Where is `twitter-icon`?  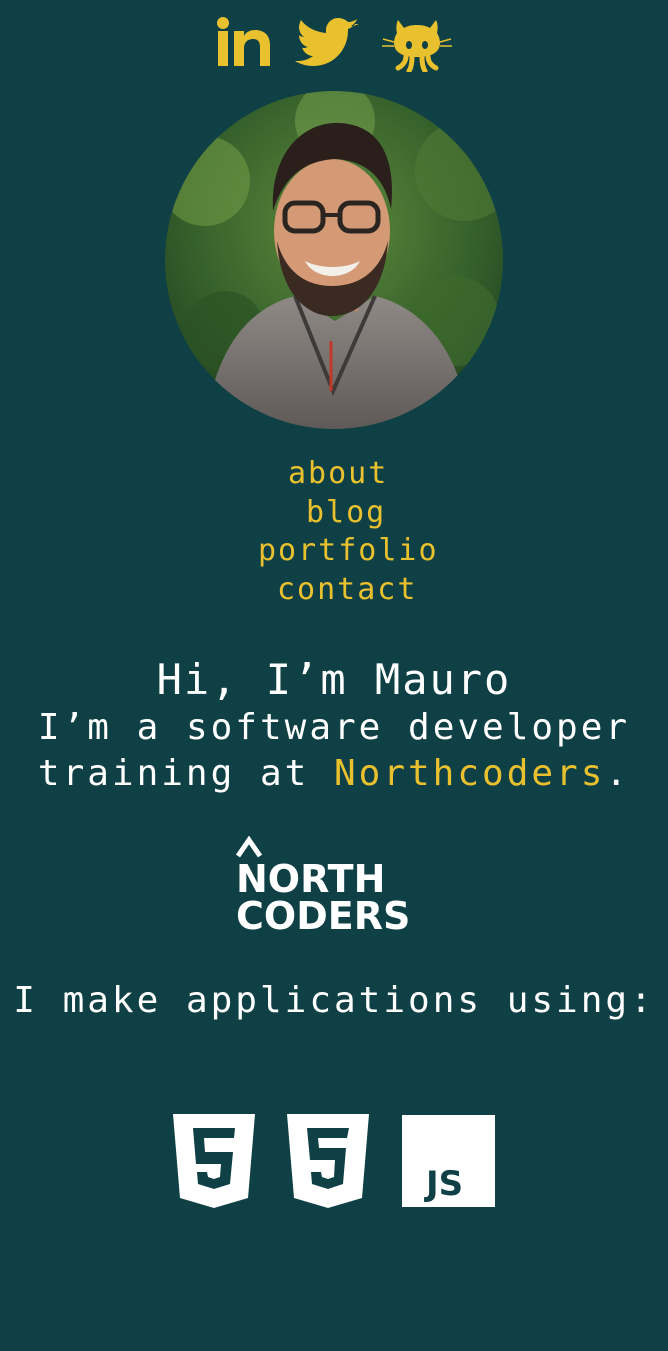
twitter-icon is located at coordinates (327, 42).